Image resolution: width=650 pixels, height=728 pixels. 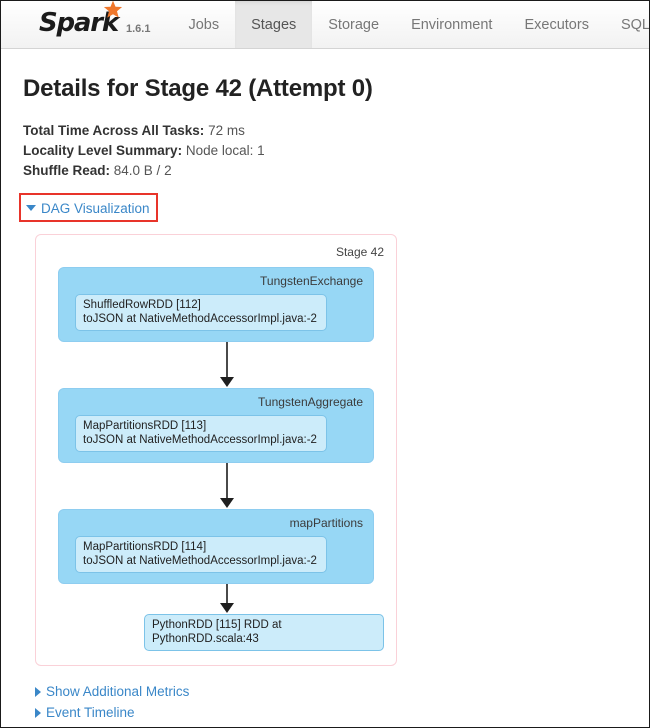 What do you see at coordinates (359, 252) in the screenshot?
I see `stage-label: Stage 42` at bounding box center [359, 252].